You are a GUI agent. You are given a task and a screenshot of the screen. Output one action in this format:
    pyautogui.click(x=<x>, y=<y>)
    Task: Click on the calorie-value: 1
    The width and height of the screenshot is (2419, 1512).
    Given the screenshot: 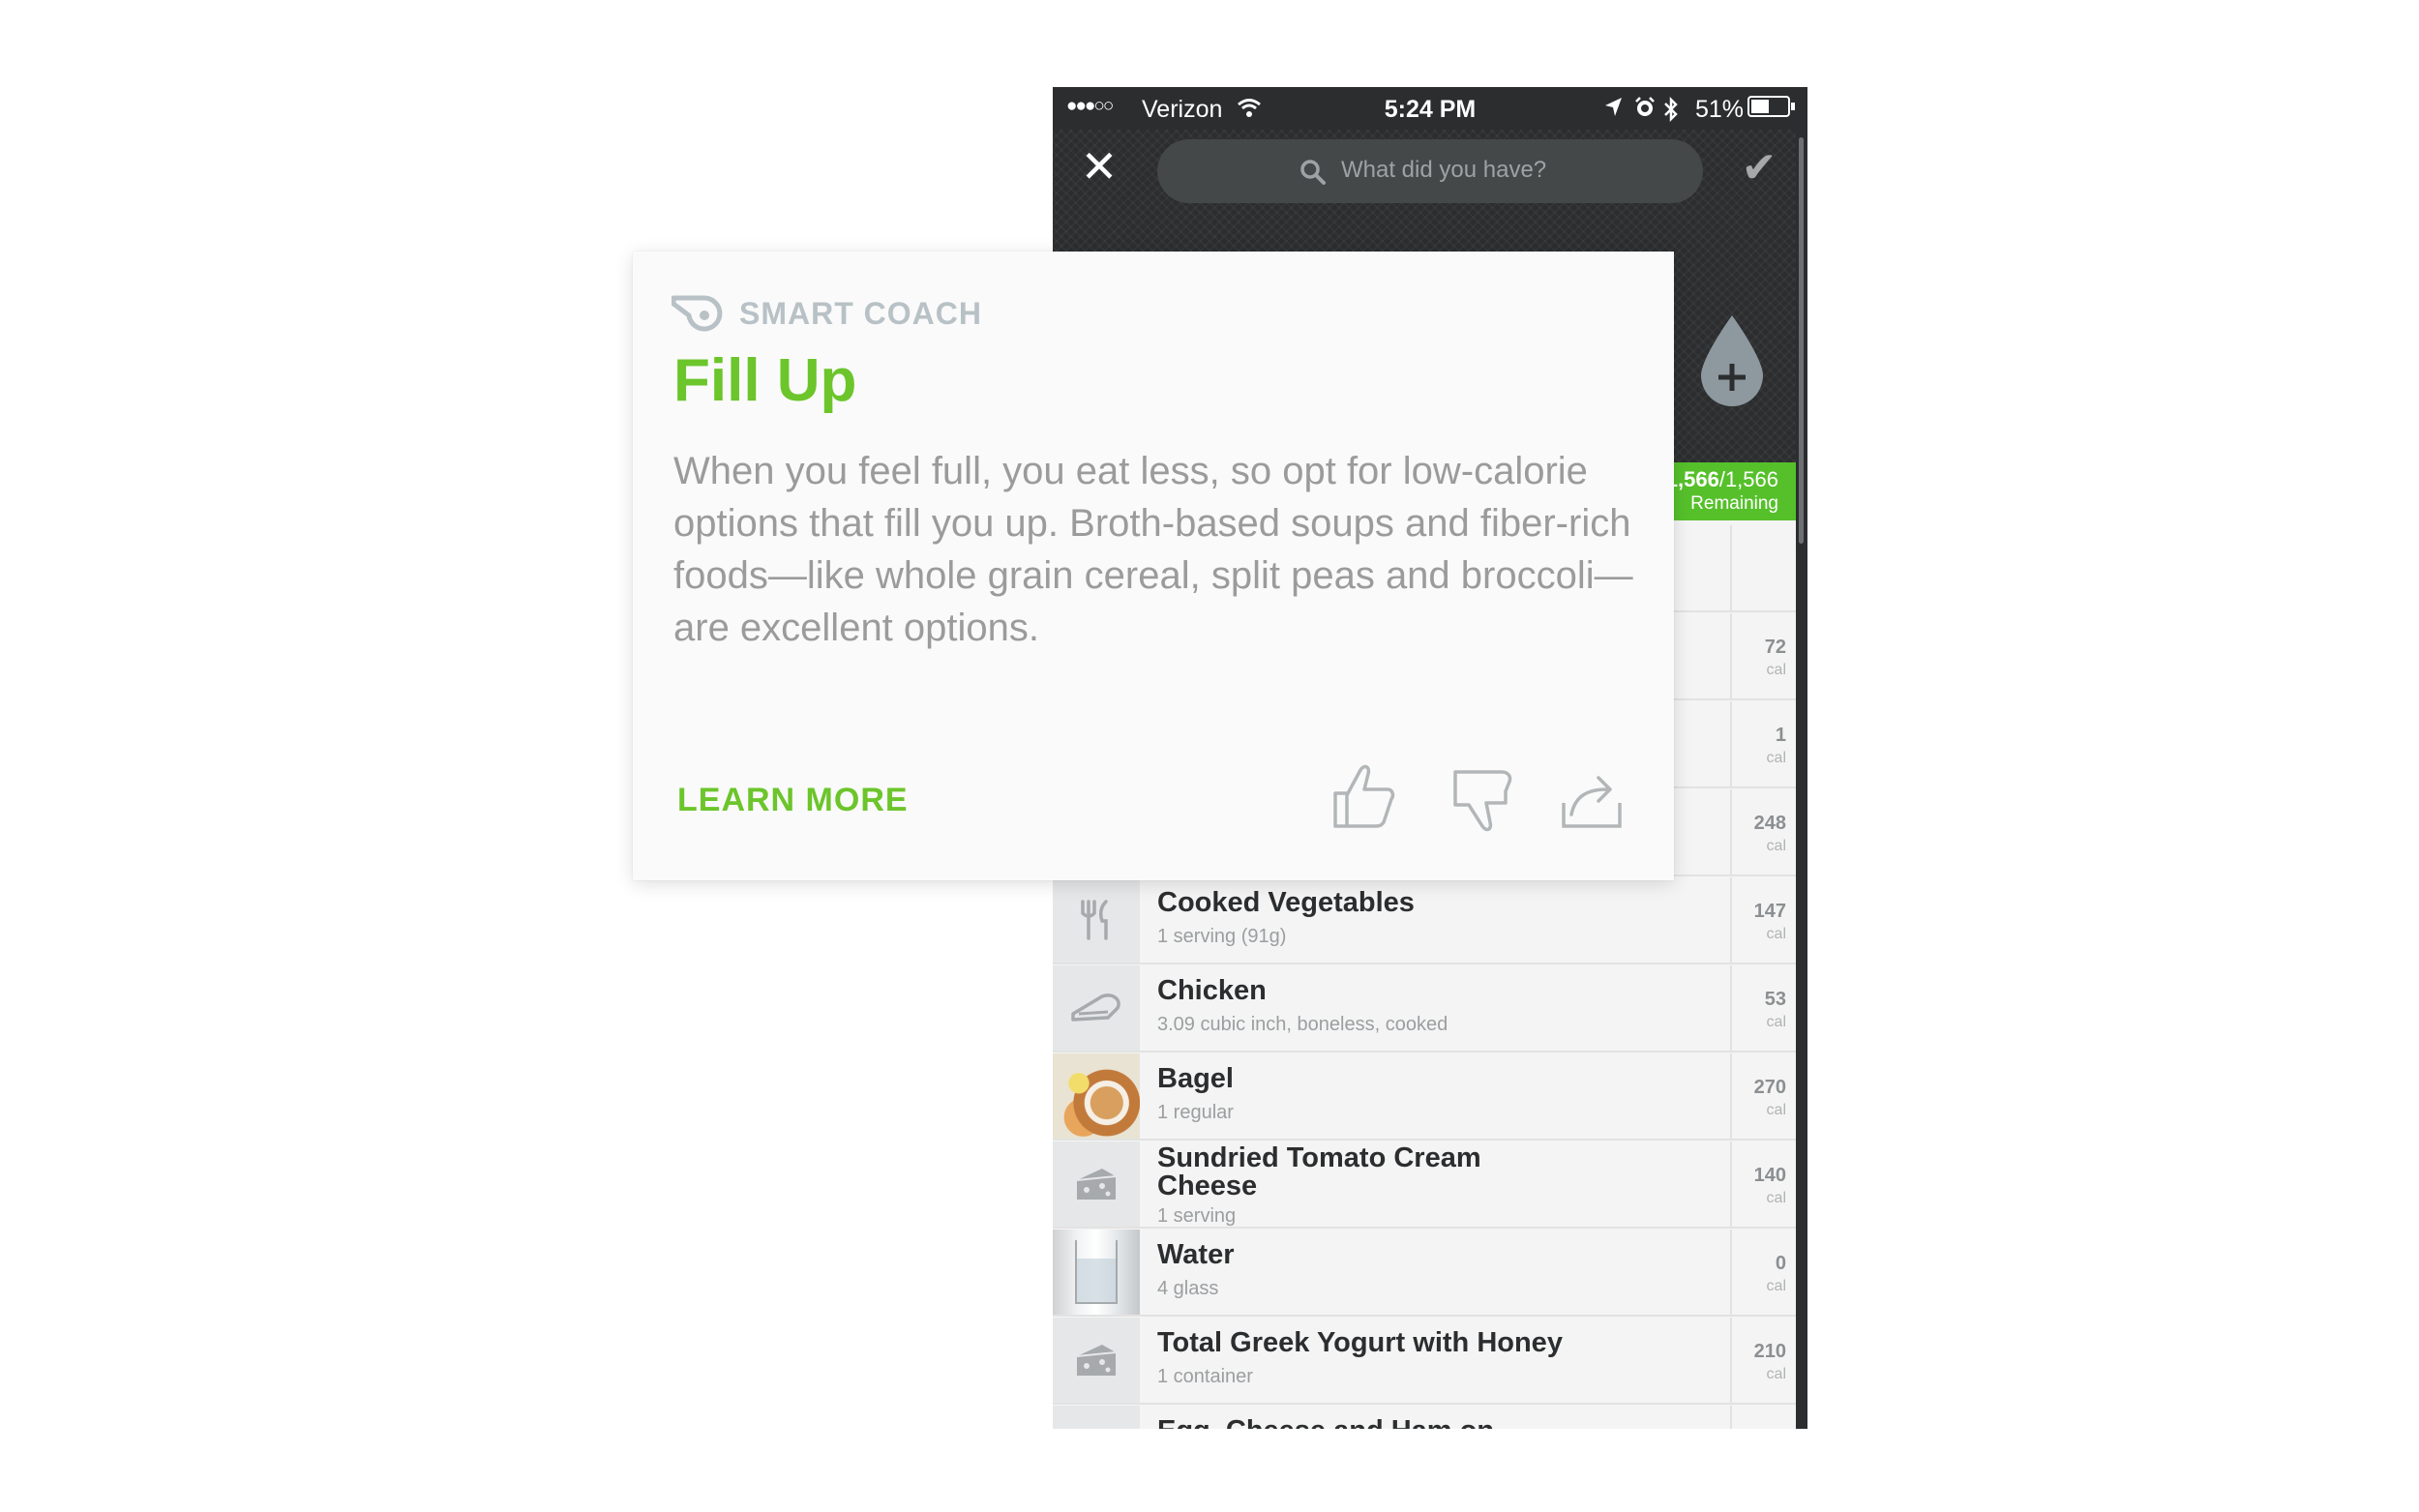 What is the action you would take?
    pyautogui.click(x=1781, y=735)
    